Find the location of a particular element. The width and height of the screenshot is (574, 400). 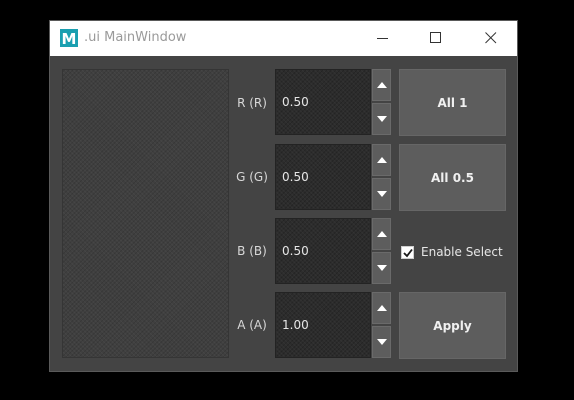

window-title: .ui MainWindow is located at coordinates (135, 37).